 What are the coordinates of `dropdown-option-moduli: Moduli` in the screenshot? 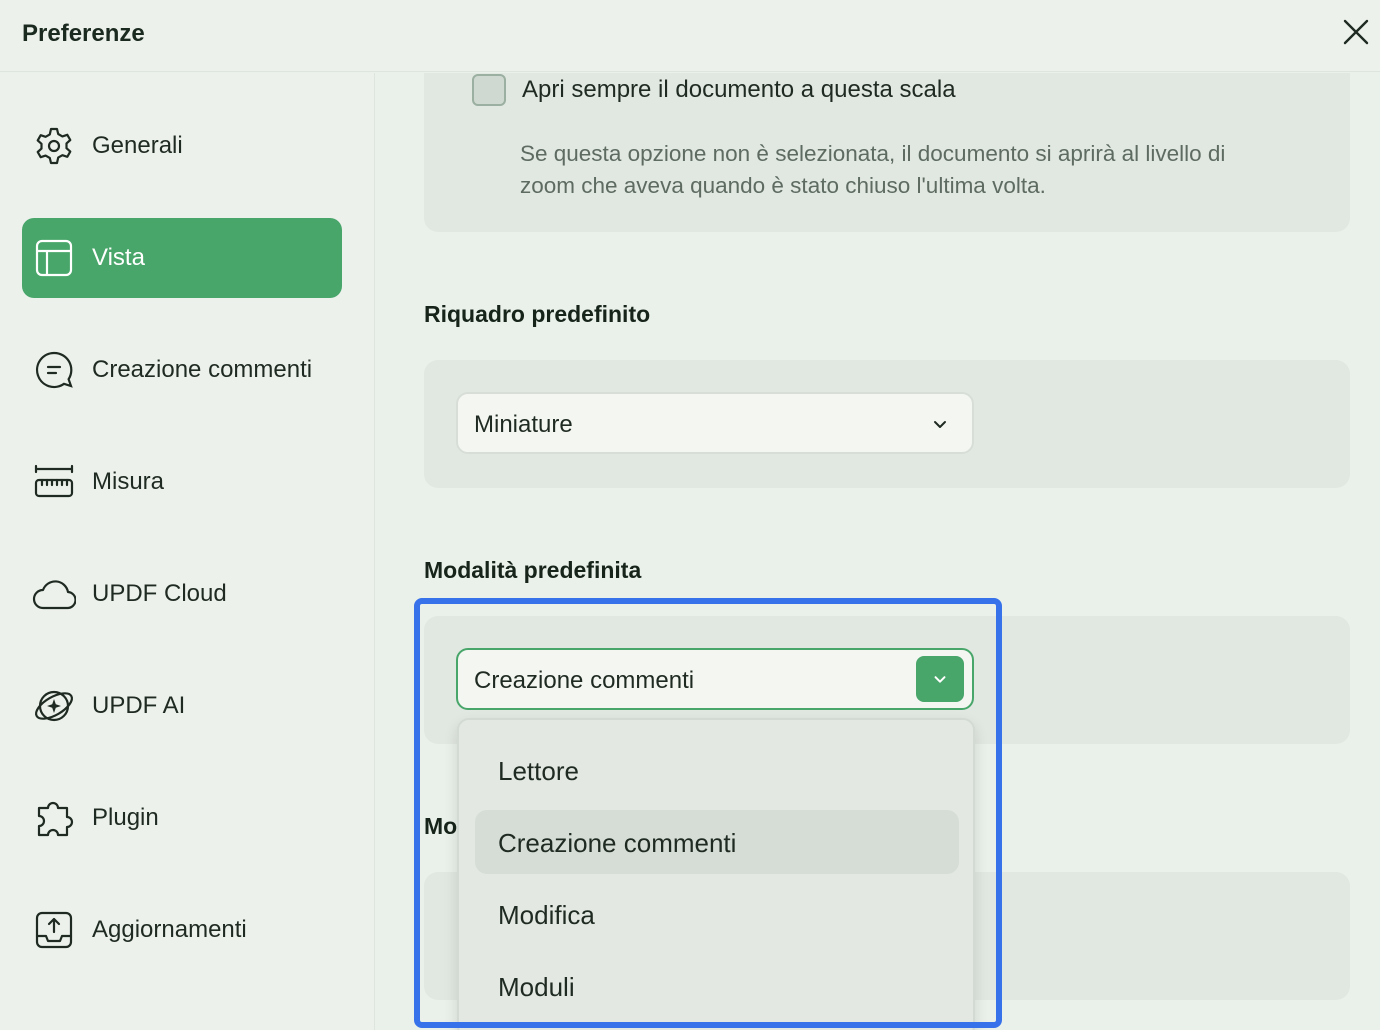 It's located at (717, 986).